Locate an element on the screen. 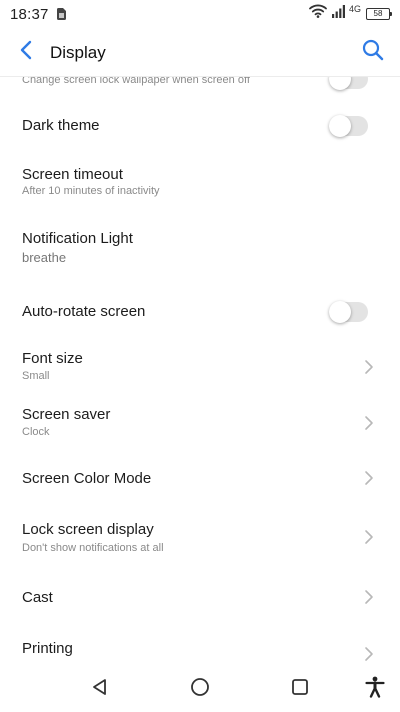  accessibility-button is located at coordinates (375, 689).